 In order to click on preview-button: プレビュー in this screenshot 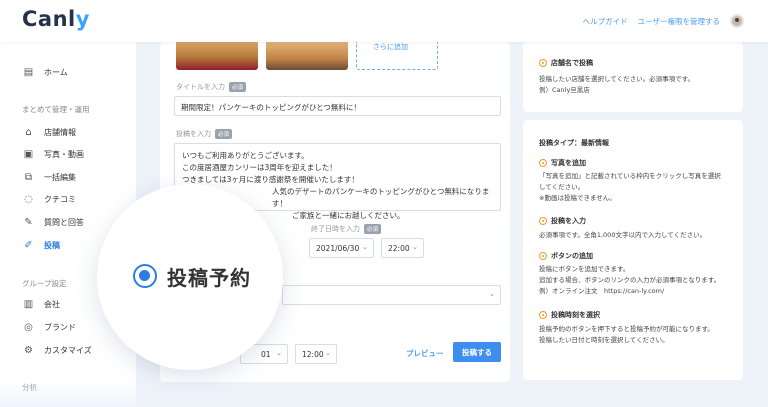, I will do `click(425, 353)`.